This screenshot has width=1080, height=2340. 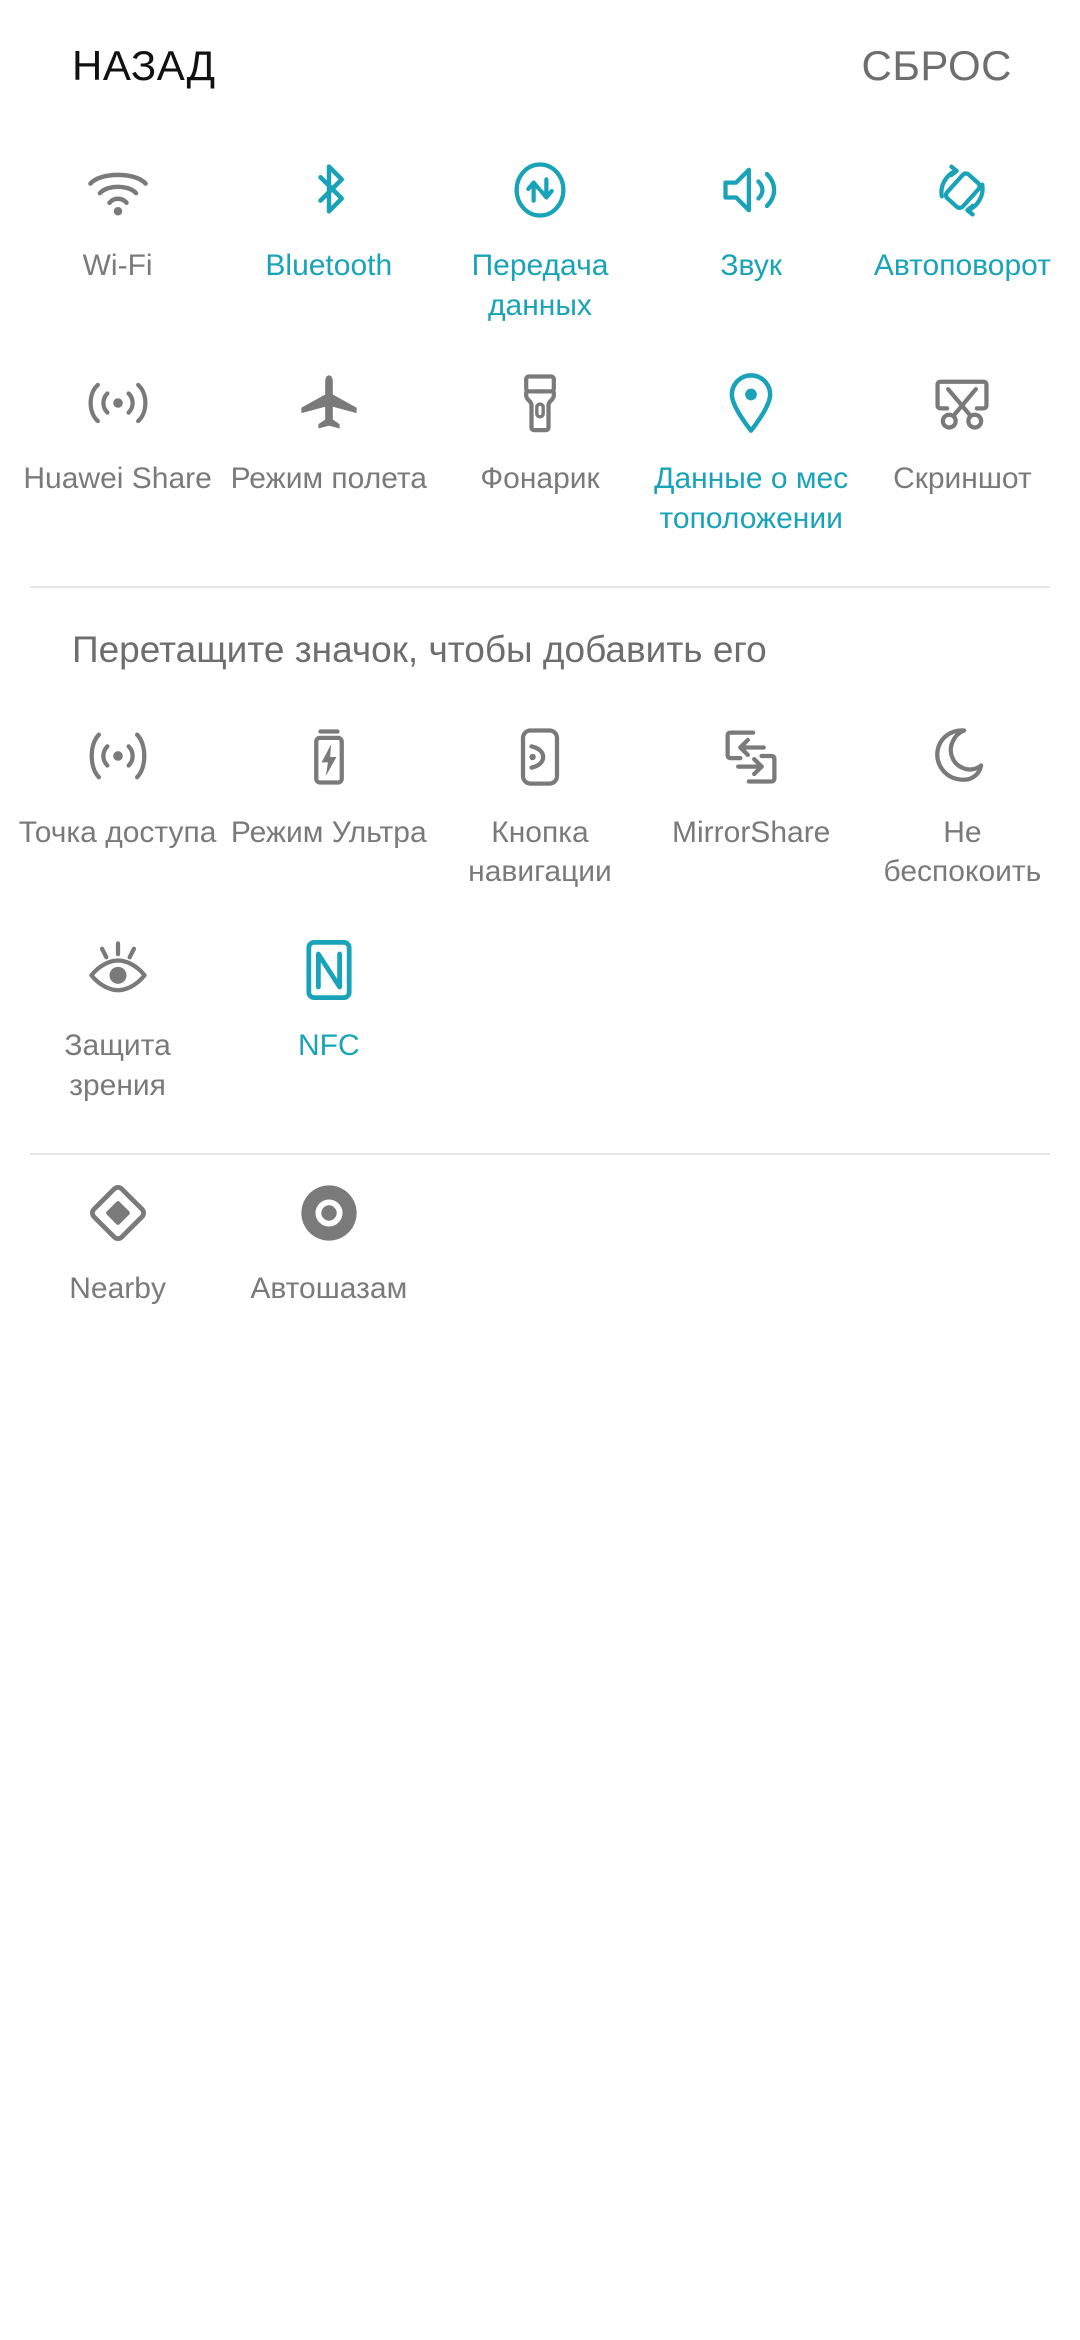 I want to click on data-transfer-icon, so click(x=540, y=190).